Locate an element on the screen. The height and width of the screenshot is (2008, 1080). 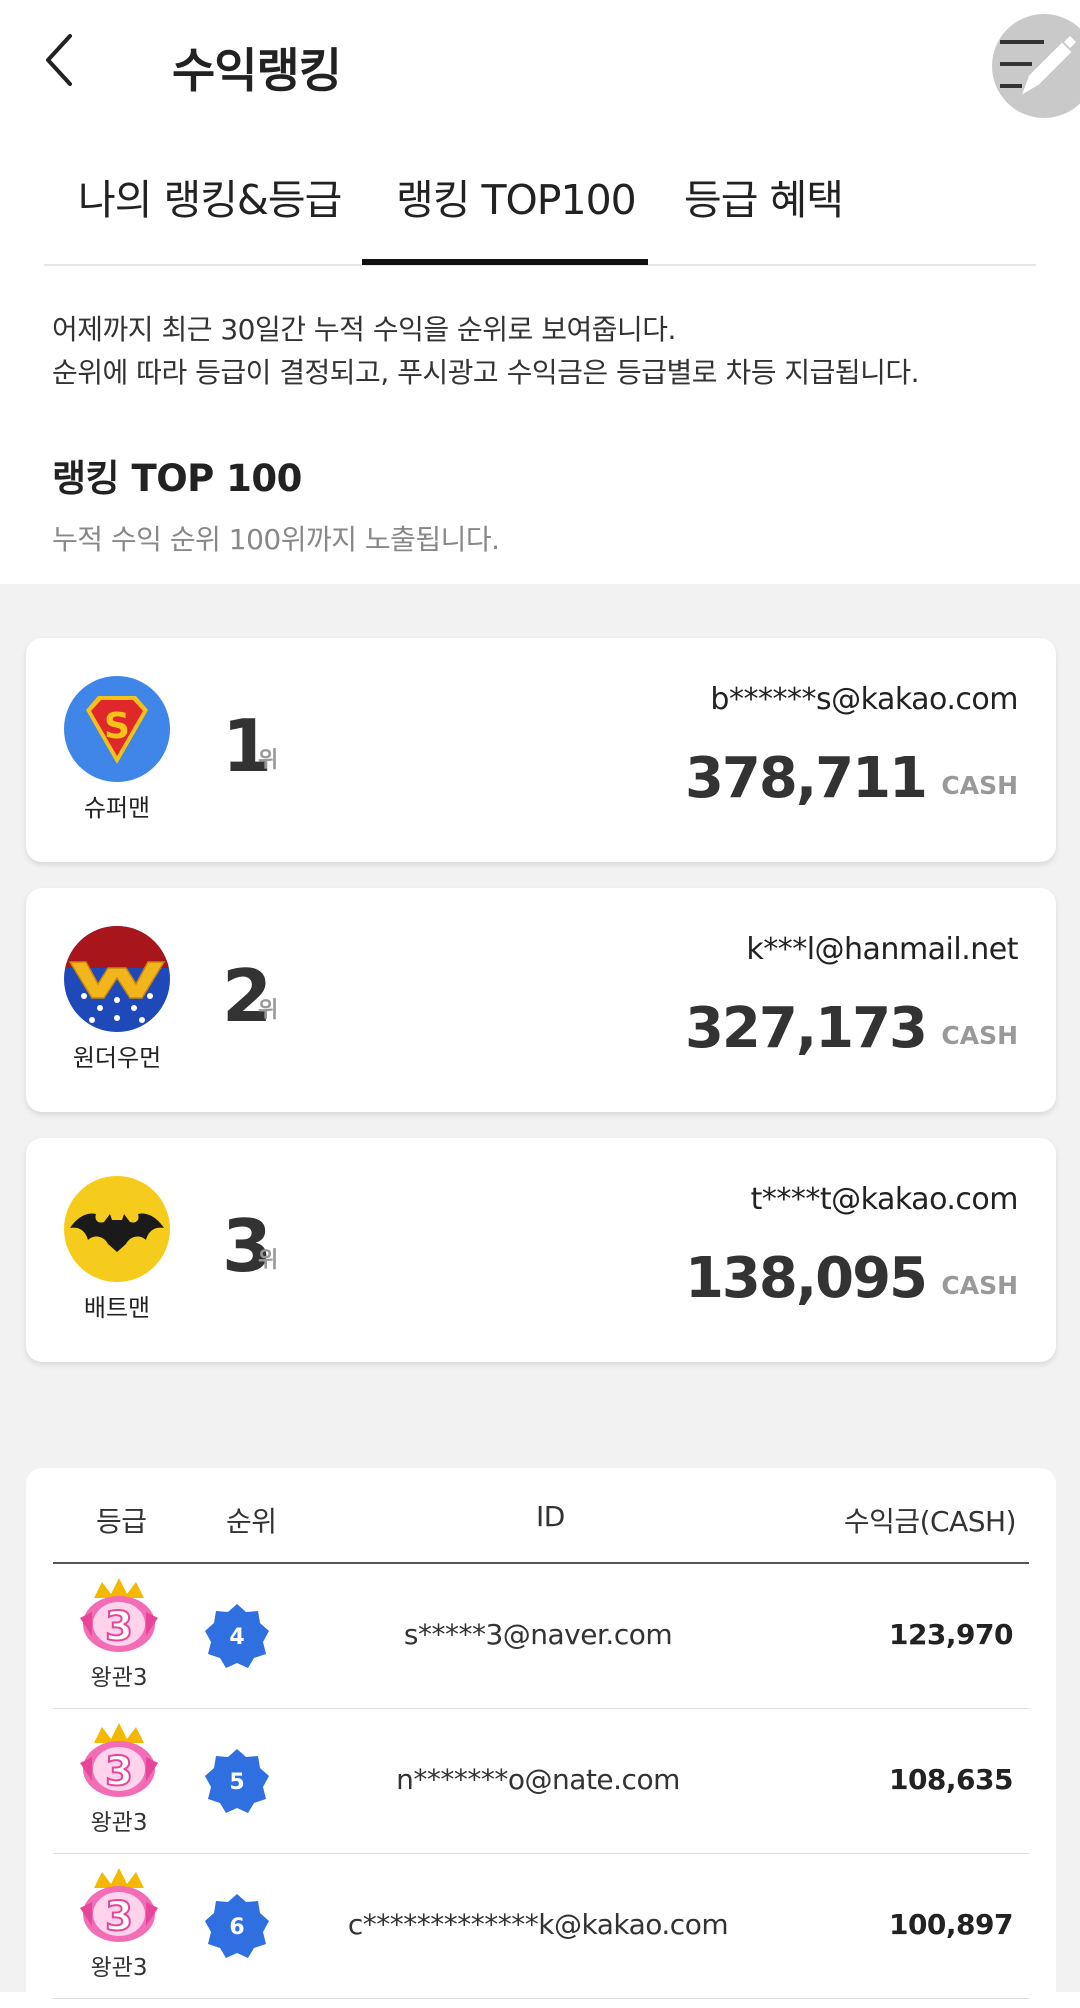
column-header-id: ID is located at coordinates (550, 1516).